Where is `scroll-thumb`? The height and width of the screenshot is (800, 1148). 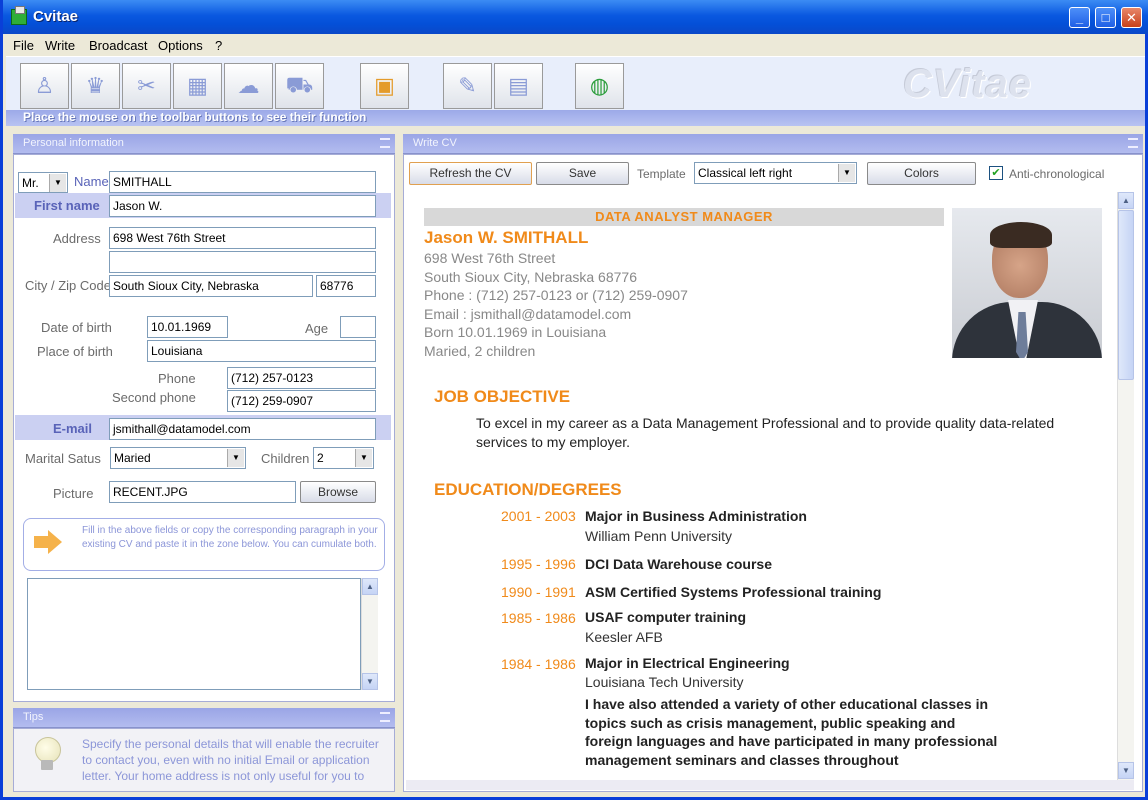
scroll-thumb is located at coordinates (1126, 295).